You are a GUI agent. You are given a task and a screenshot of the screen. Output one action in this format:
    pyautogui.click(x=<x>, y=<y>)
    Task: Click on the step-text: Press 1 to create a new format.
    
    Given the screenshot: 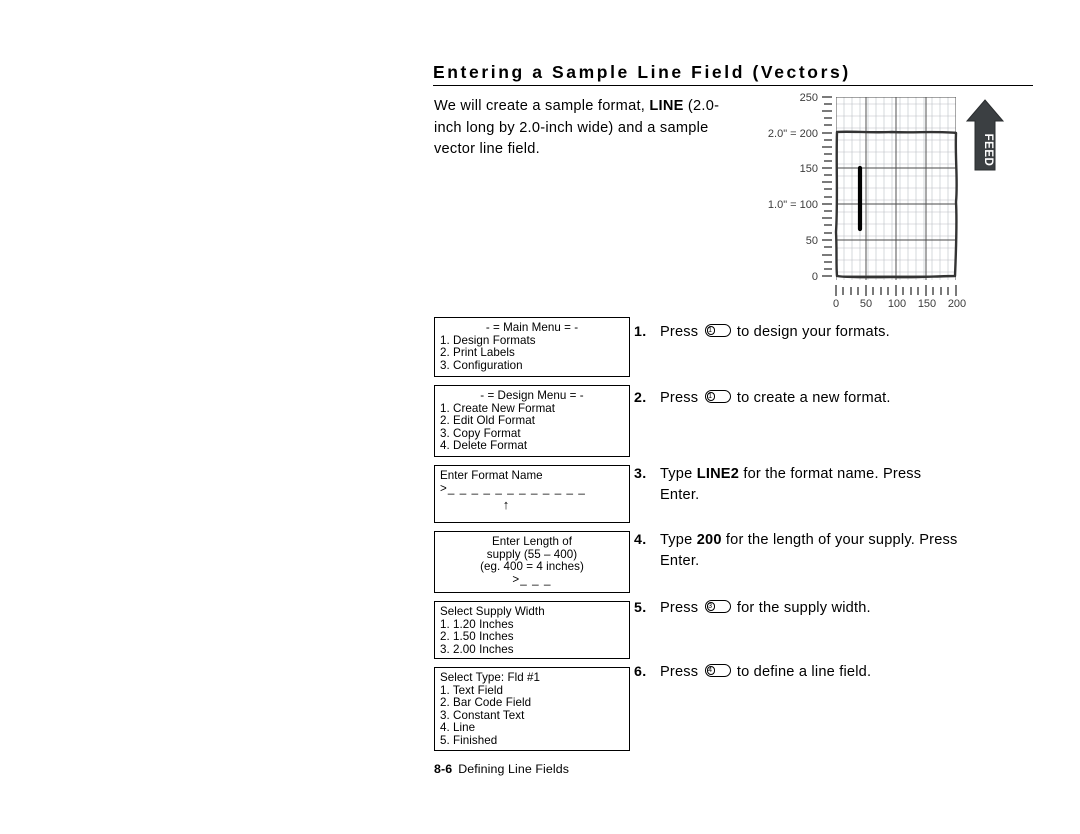 What is the action you would take?
    pyautogui.click(x=851, y=398)
    